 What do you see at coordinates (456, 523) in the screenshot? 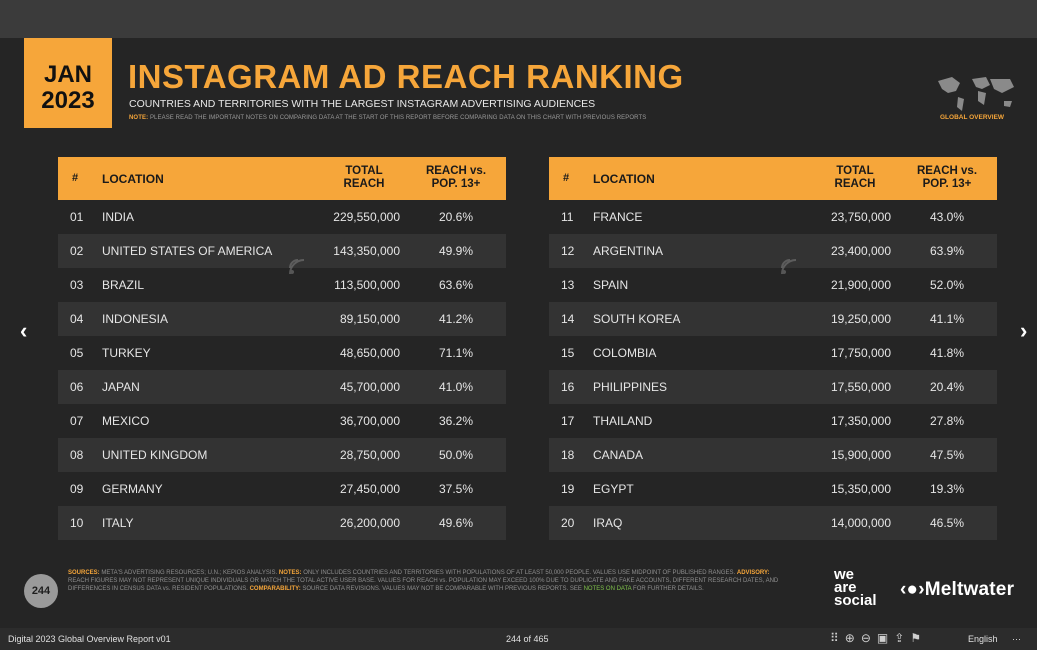
I see `row-reach-vs-pop: 49.6%` at bounding box center [456, 523].